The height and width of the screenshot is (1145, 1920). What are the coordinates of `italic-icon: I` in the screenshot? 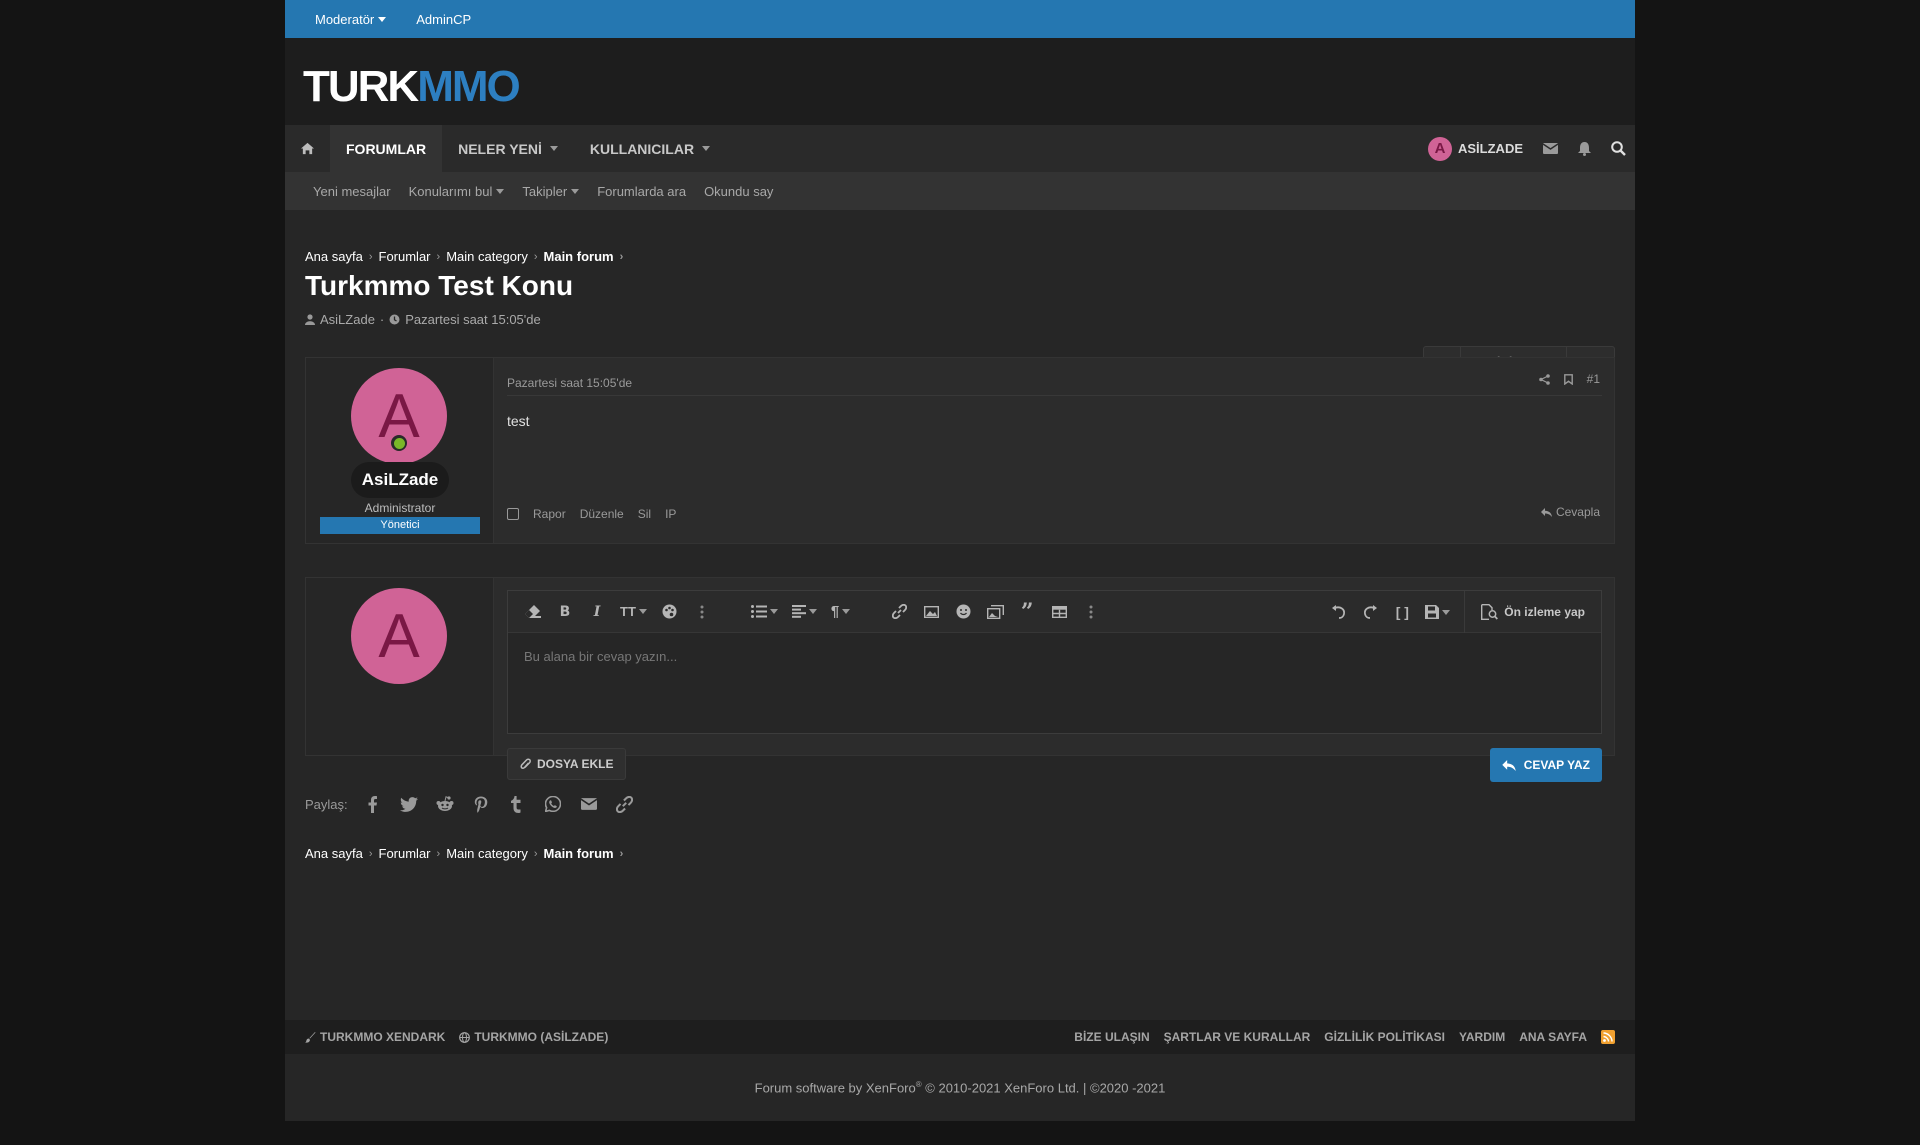 It's located at (597, 612).